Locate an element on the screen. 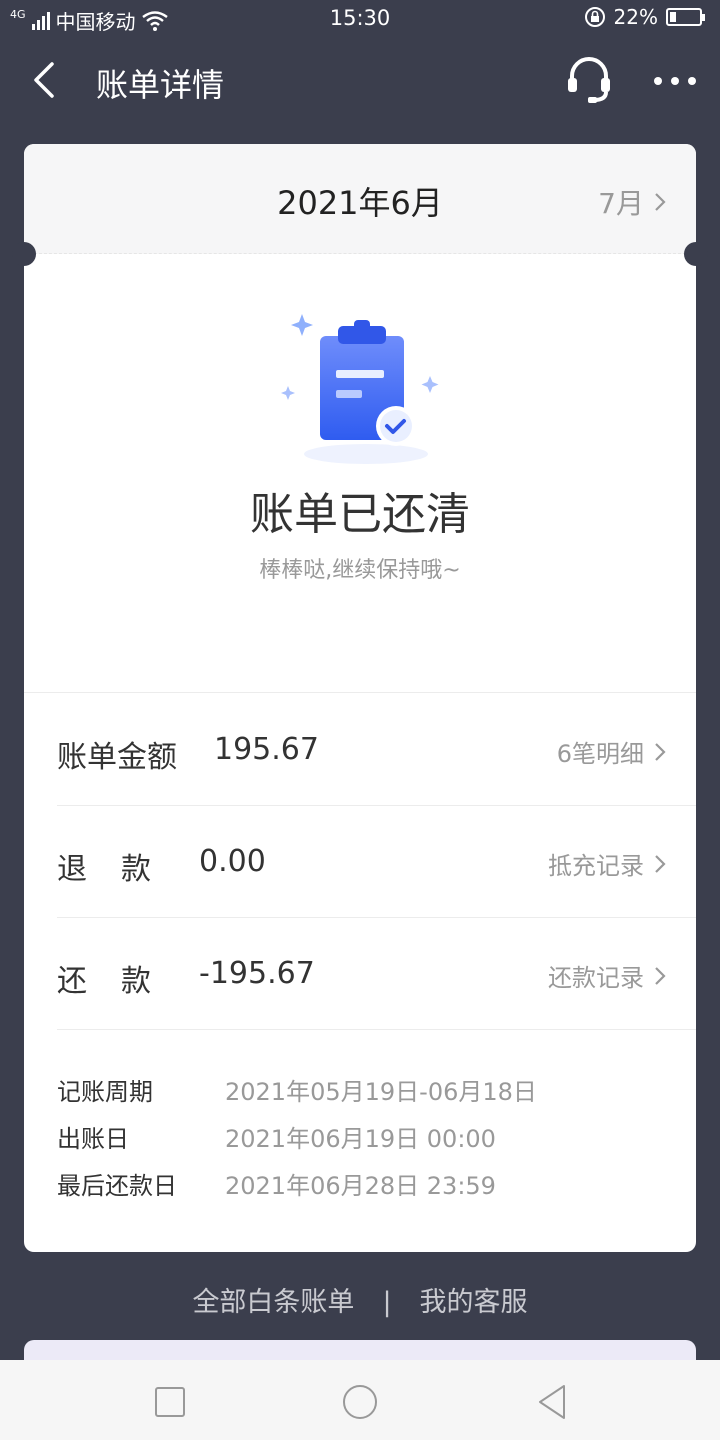 Image resolution: width=720 pixels, height=1440 pixels. link-label: 还款记录 is located at coordinates (596, 978).